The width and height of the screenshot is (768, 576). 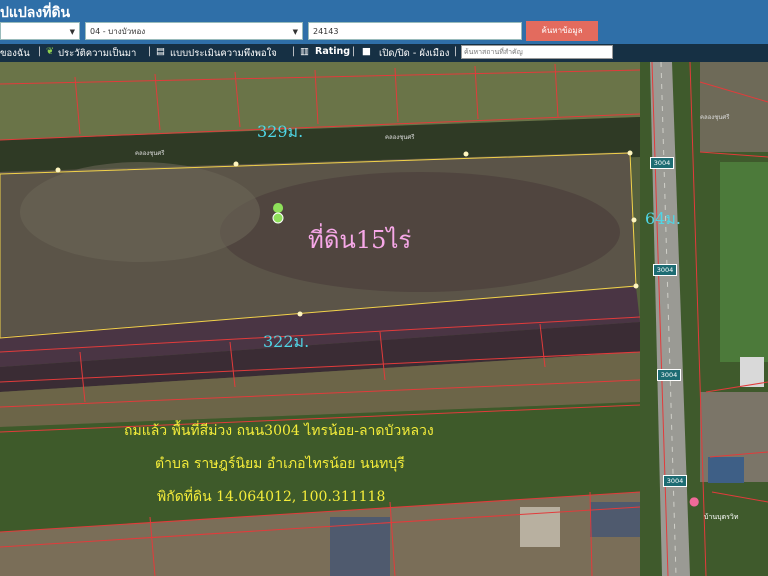 I want to click on toolbar-item-zoning-toggle: เปิด/ปิด - ผังเมือง, so click(x=414, y=53).